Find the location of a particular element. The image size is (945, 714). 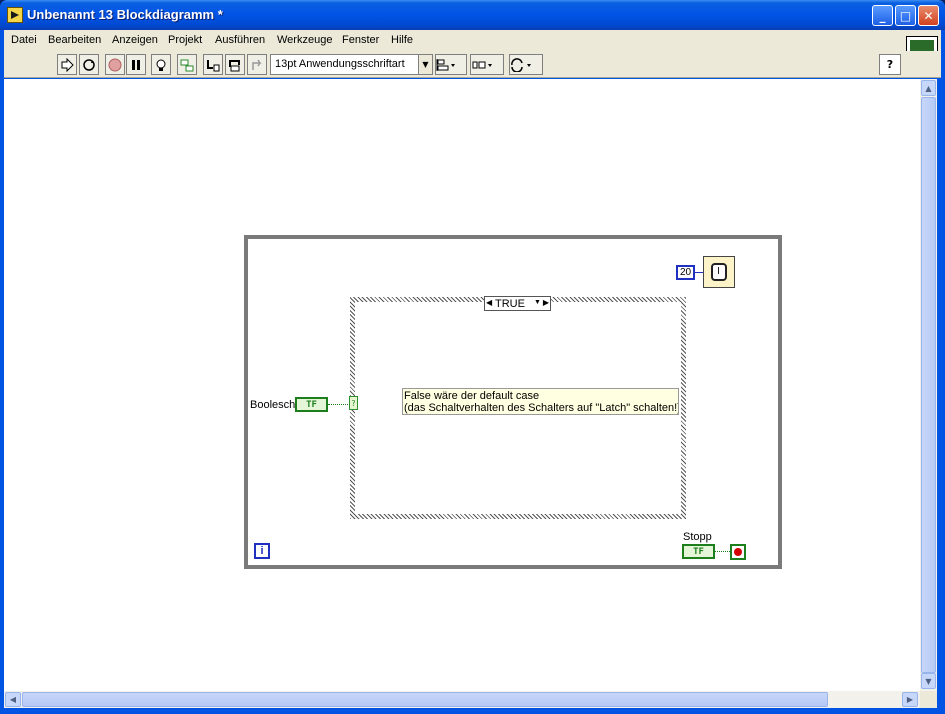

abort-button is located at coordinates (115, 64).